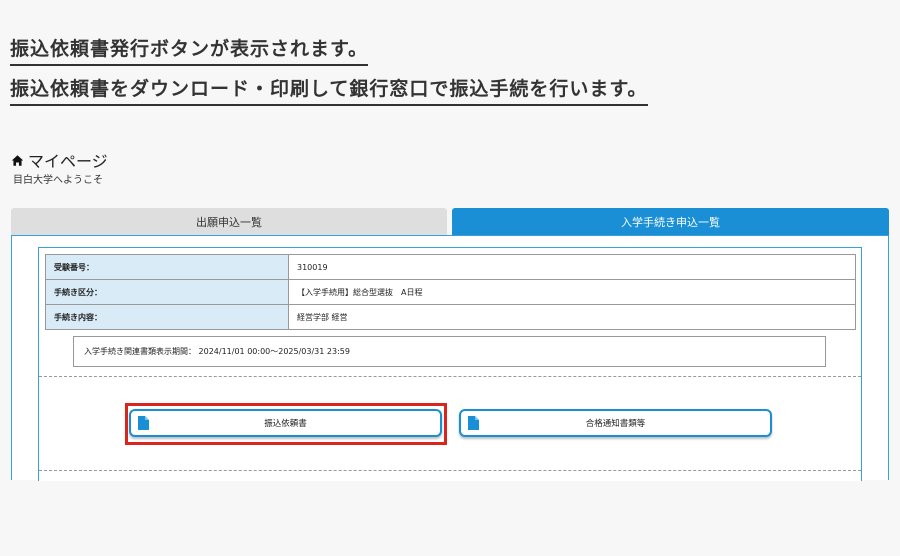 The height and width of the screenshot is (556, 900). What do you see at coordinates (189, 50) in the screenshot?
I see `instruction-line-1: 振込依頼書発行ボタンが表示されます。` at bounding box center [189, 50].